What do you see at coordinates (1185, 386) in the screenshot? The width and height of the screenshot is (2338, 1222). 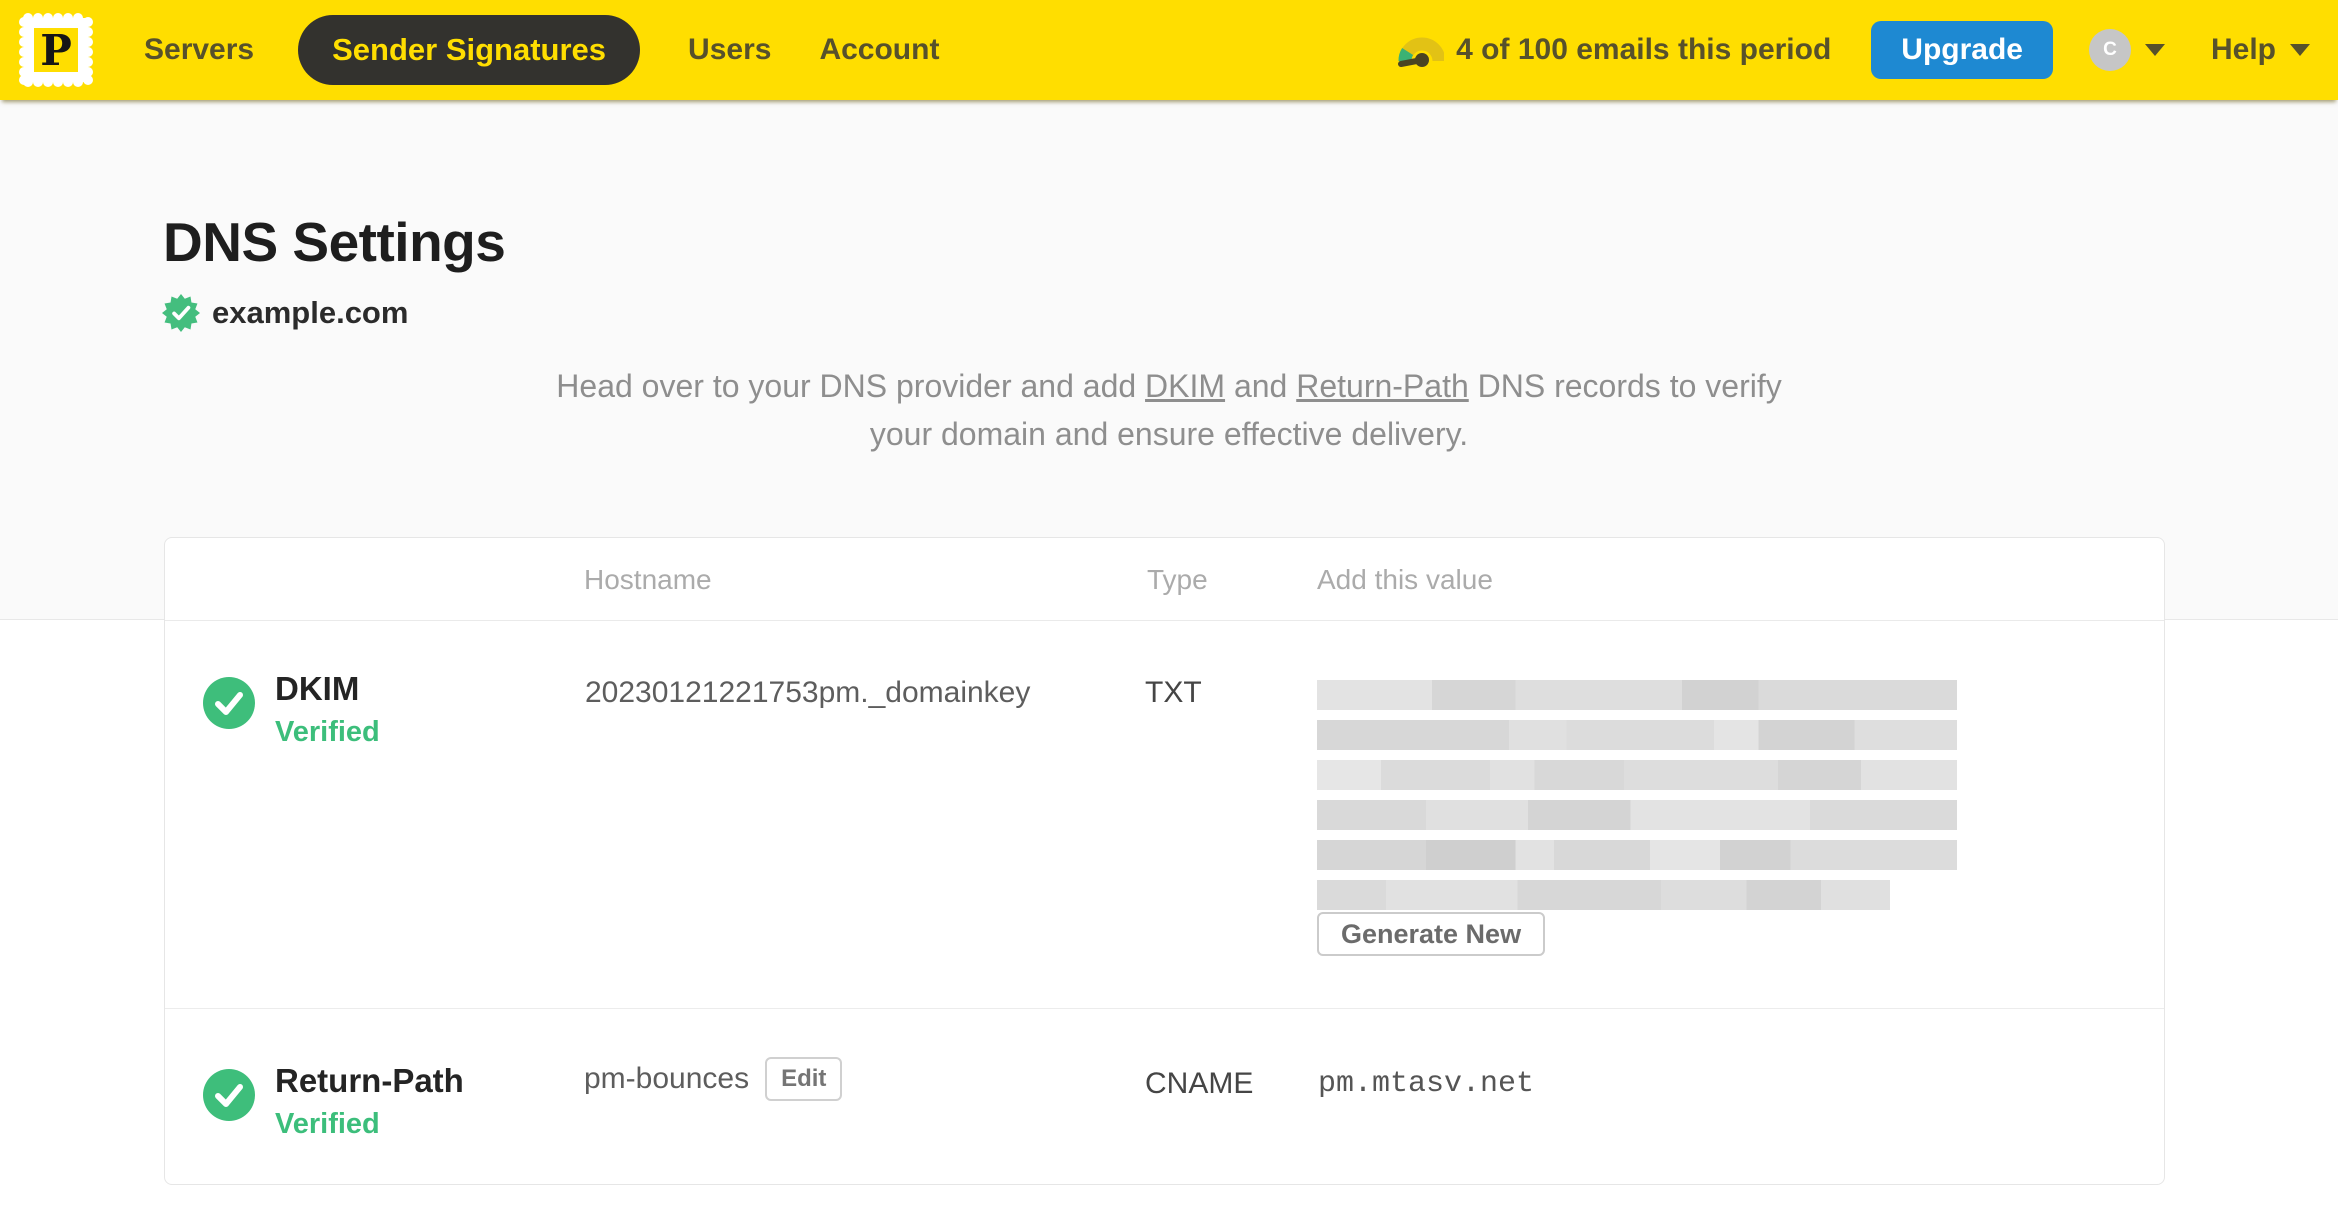 I see `dkim-link: DKIM` at bounding box center [1185, 386].